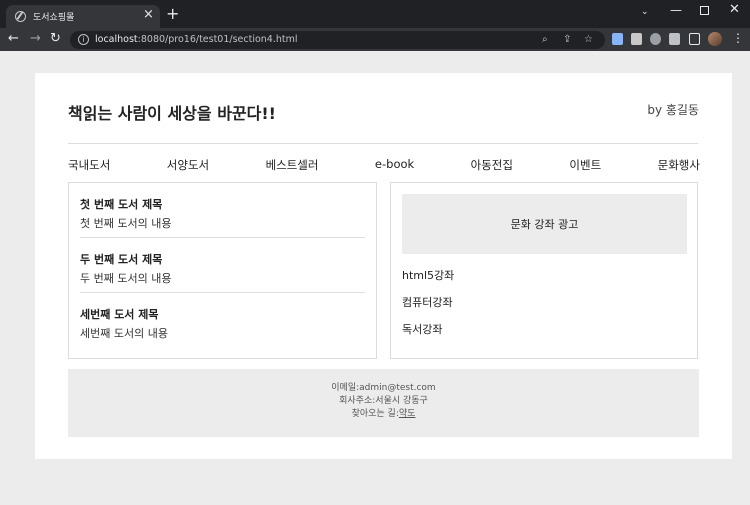 This screenshot has width=750, height=505. What do you see at coordinates (172, 113) in the screenshot?
I see `page-title: 책읽는 사람이 세상을 바꾼다!!` at bounding box center [172, 113].